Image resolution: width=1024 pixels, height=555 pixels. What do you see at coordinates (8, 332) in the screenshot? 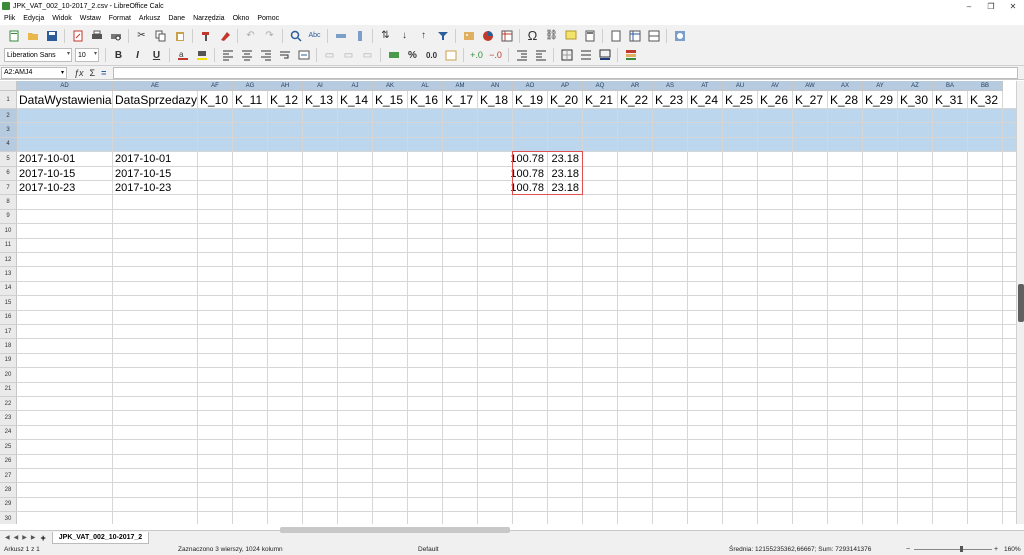
I see `row-header: 17` at bounding box center [8, 332].